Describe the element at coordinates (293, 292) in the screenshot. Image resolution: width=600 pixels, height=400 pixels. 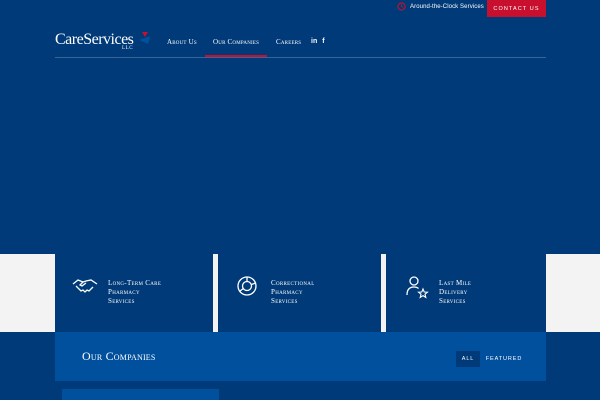
I see `card-label-correctional-pharmacy: Correctional Pharmacy Services` at that location.